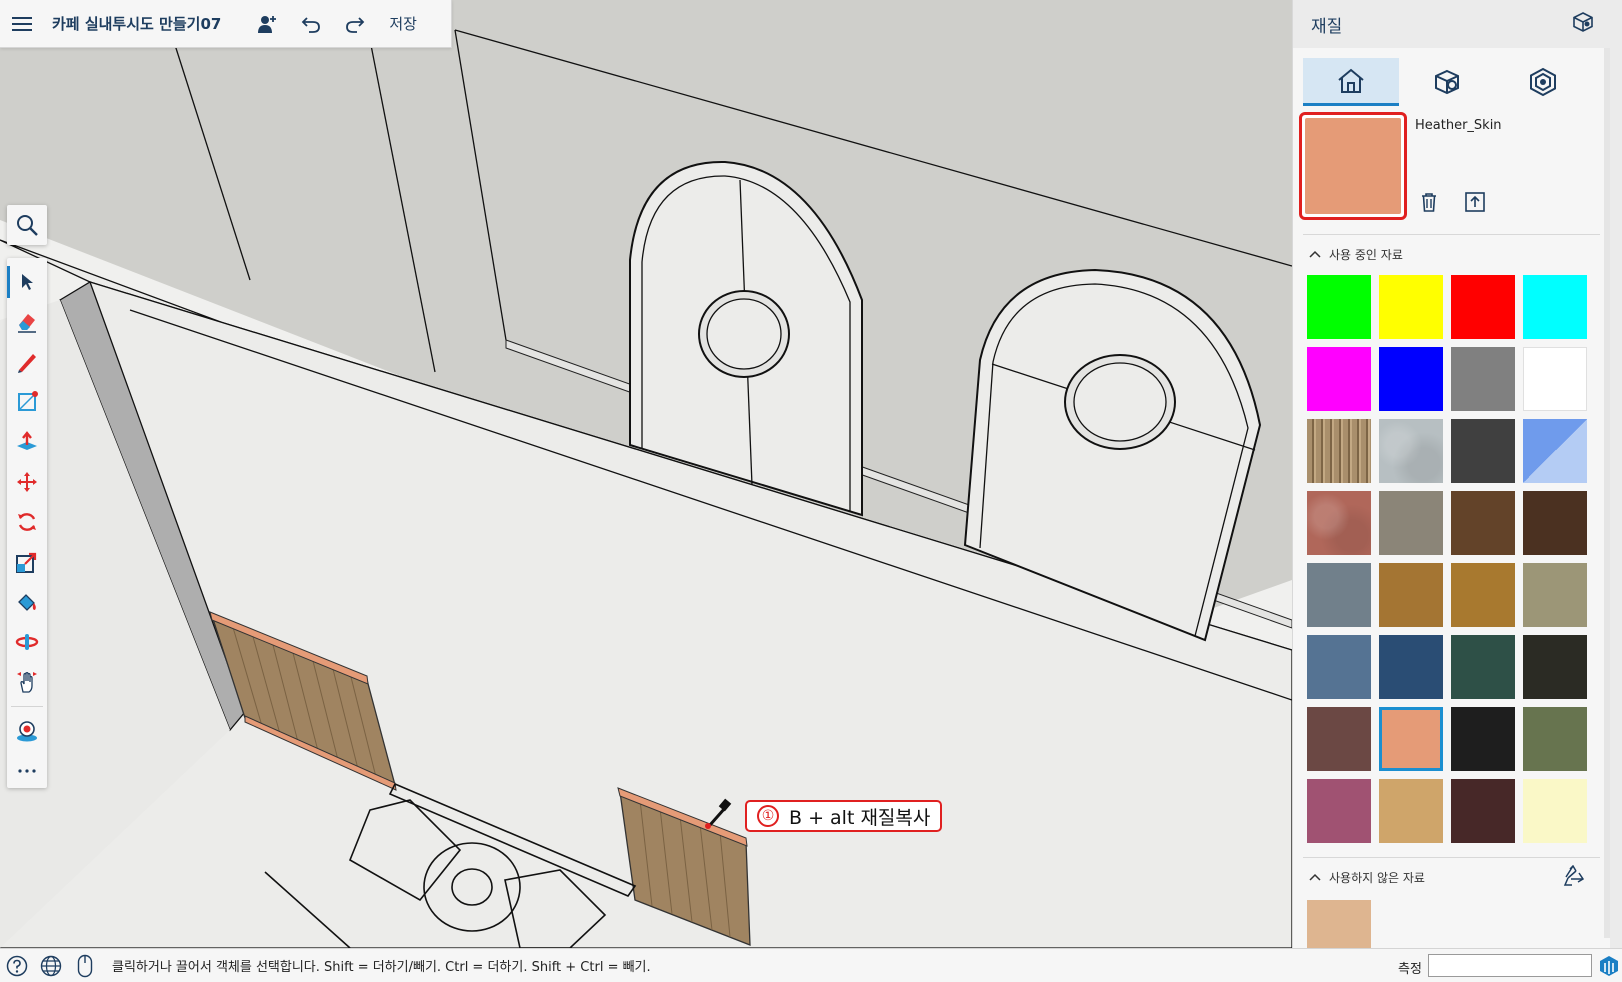  I want to click on panel-header: 재질, so click(1451, 24).